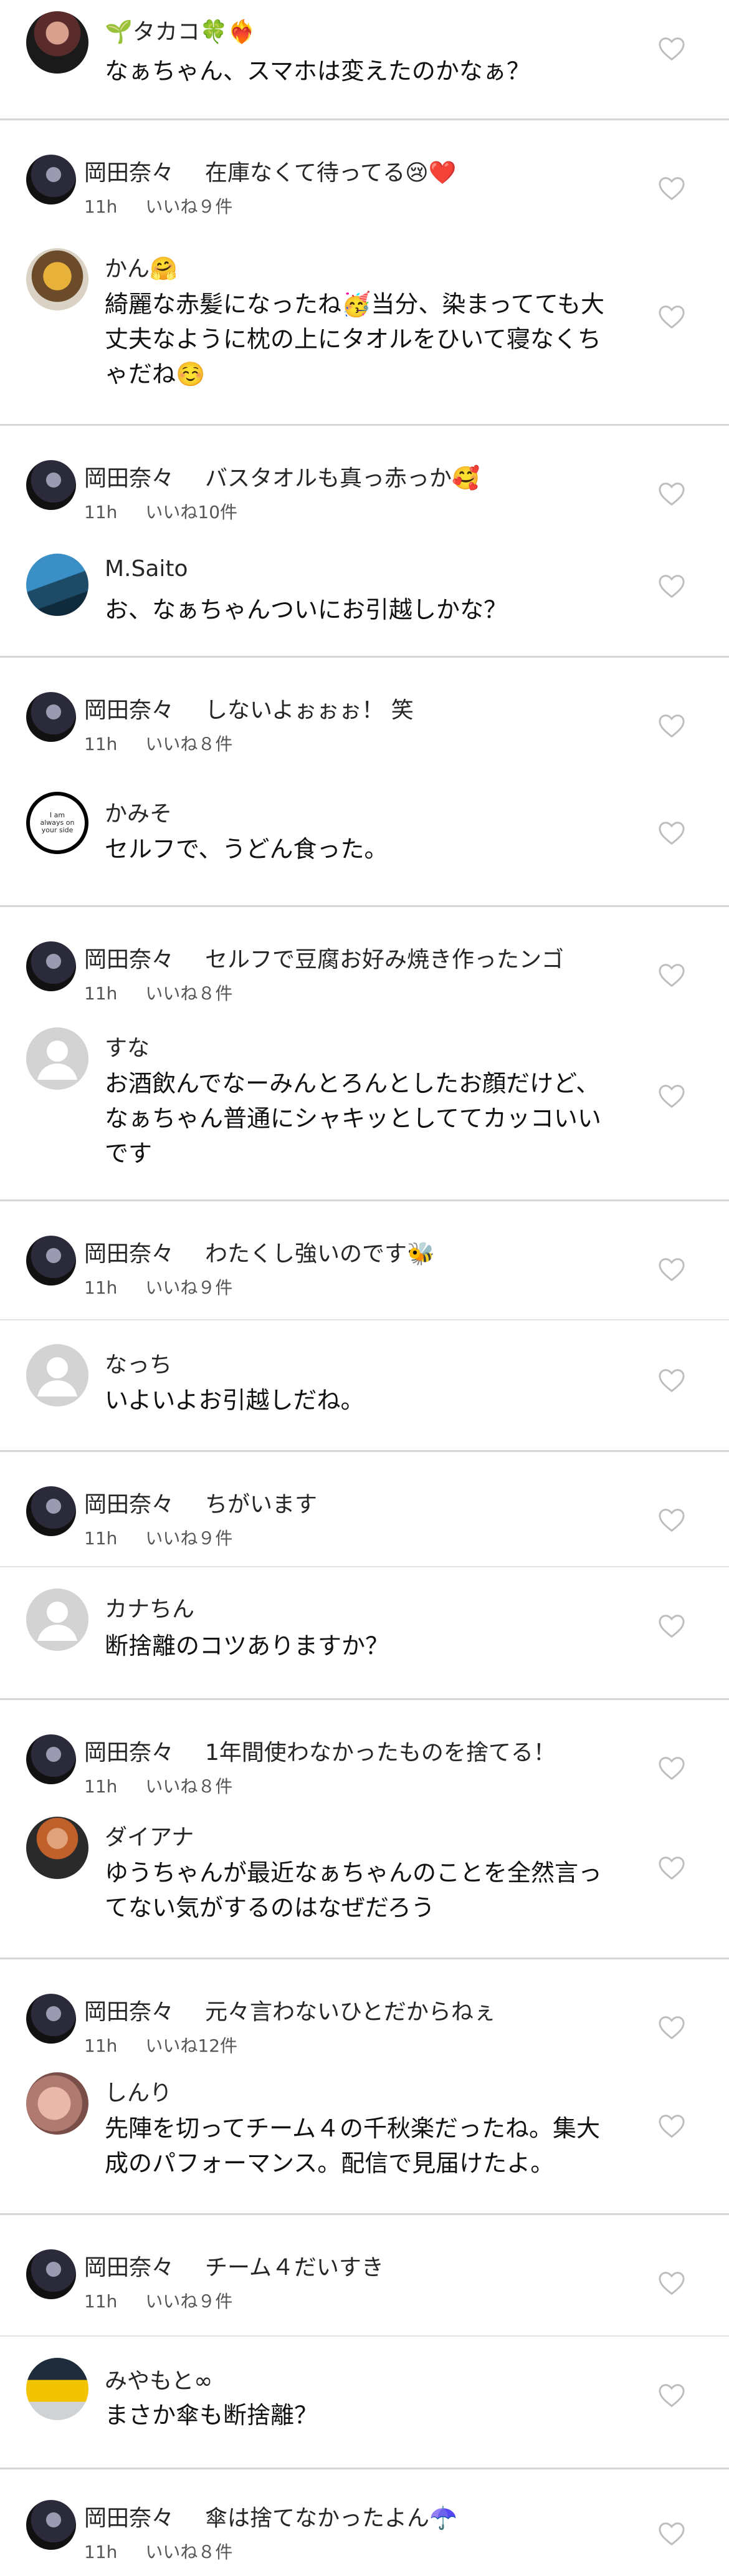  I want to click on avatar-caption: I am always on your side, so click(57, 822).